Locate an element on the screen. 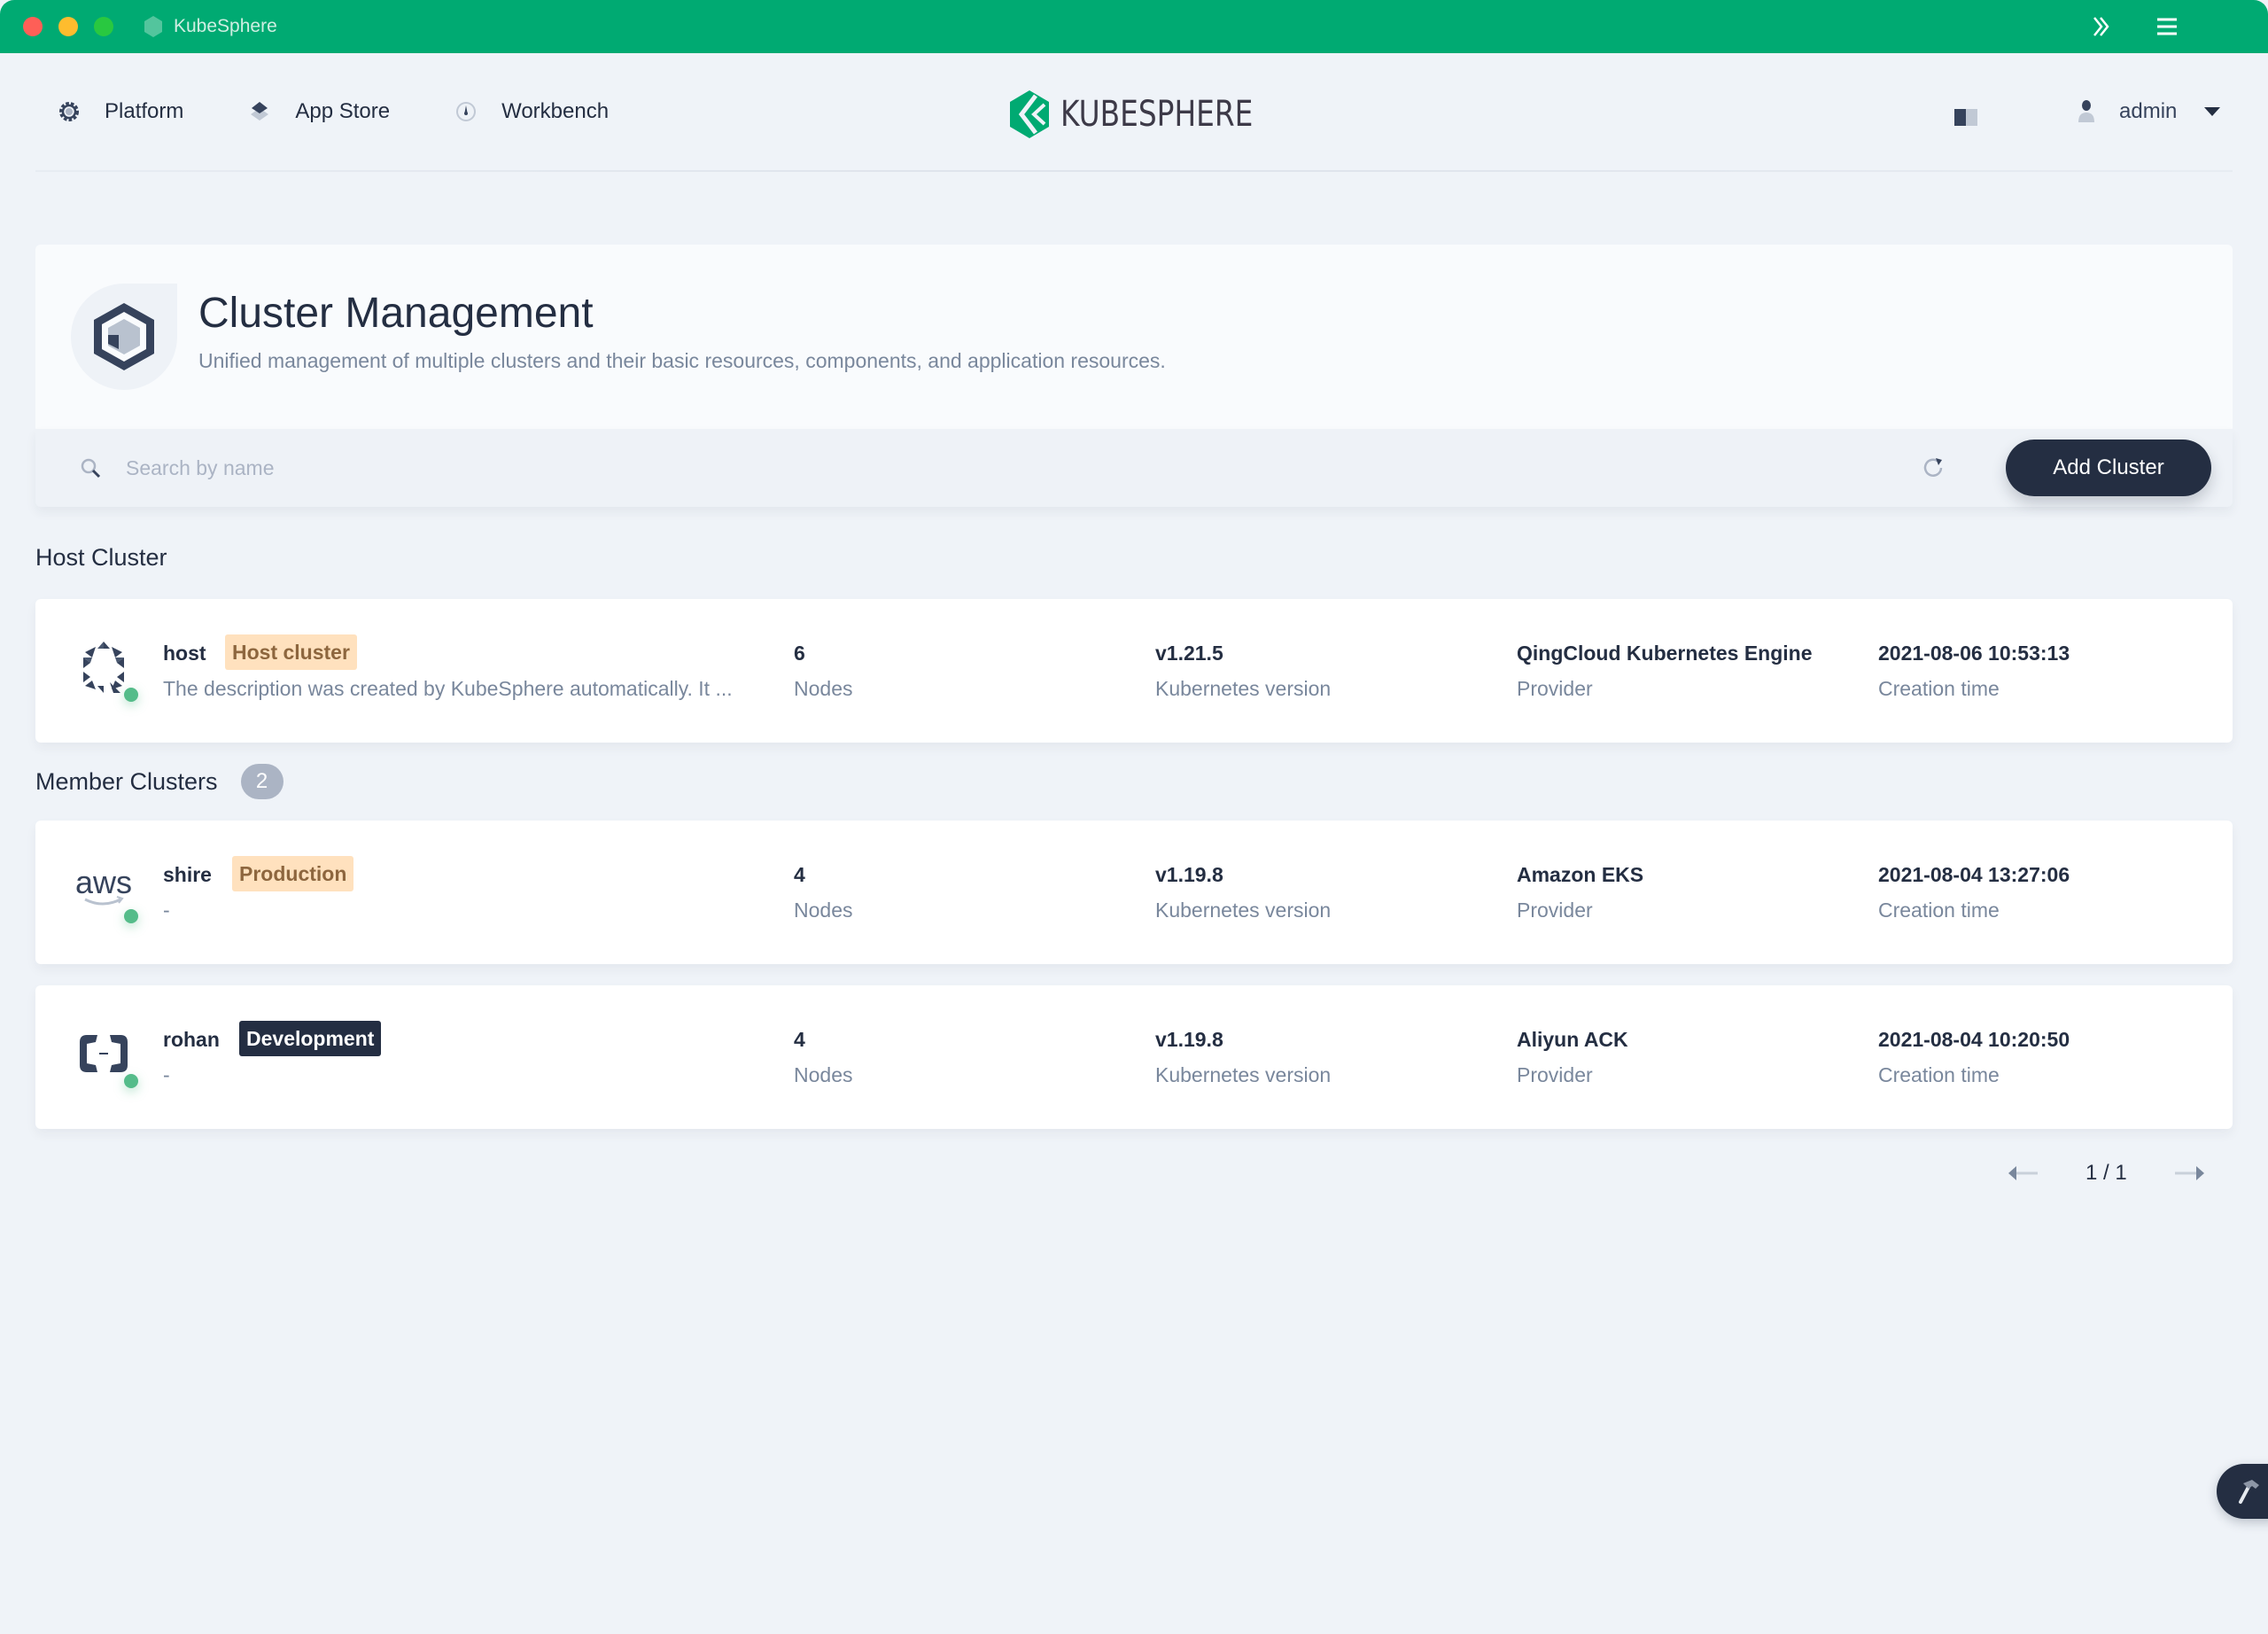 This screenshot has height=1634, width=2268. nodes-value: 6 is located at coordinates (799, 653).